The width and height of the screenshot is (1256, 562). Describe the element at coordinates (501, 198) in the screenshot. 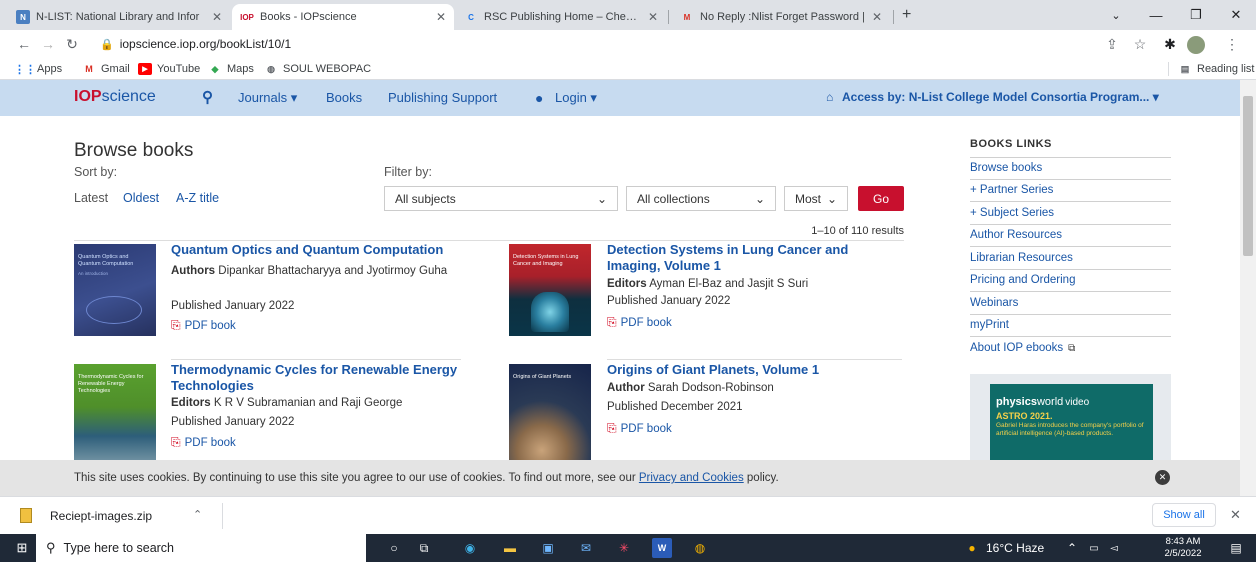

I see `subjects-select: All subjects ⌄` at that location.